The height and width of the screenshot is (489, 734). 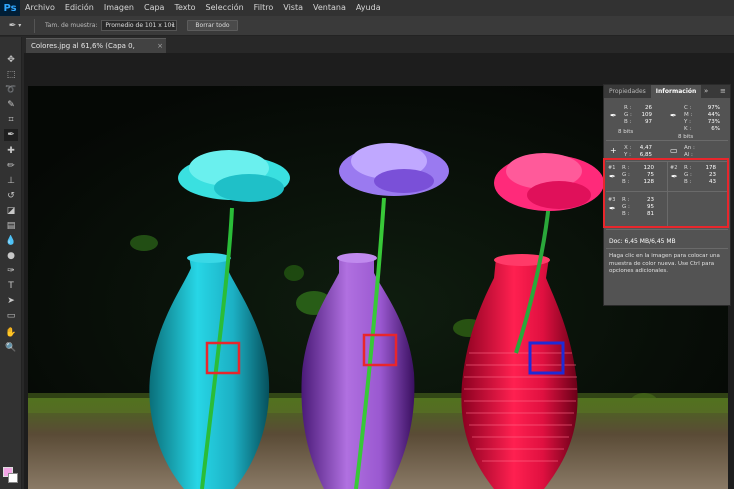 I want to click on pen-icon: ✑, so click(x=11, y=271).